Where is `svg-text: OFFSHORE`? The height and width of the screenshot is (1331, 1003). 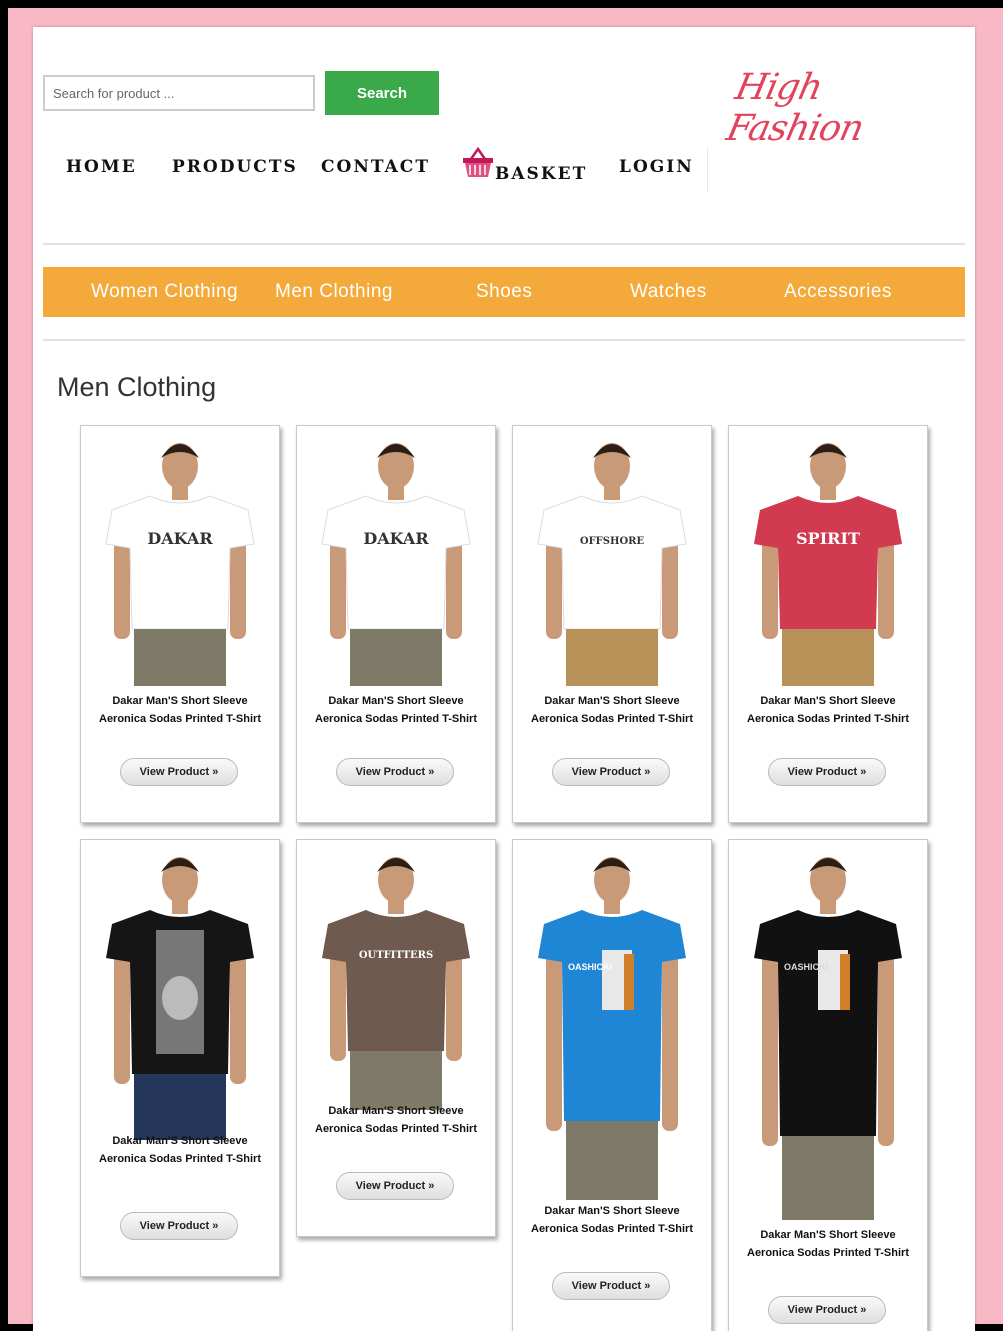 svg-text: OFFSHORE is located at coordinates (612, 541).